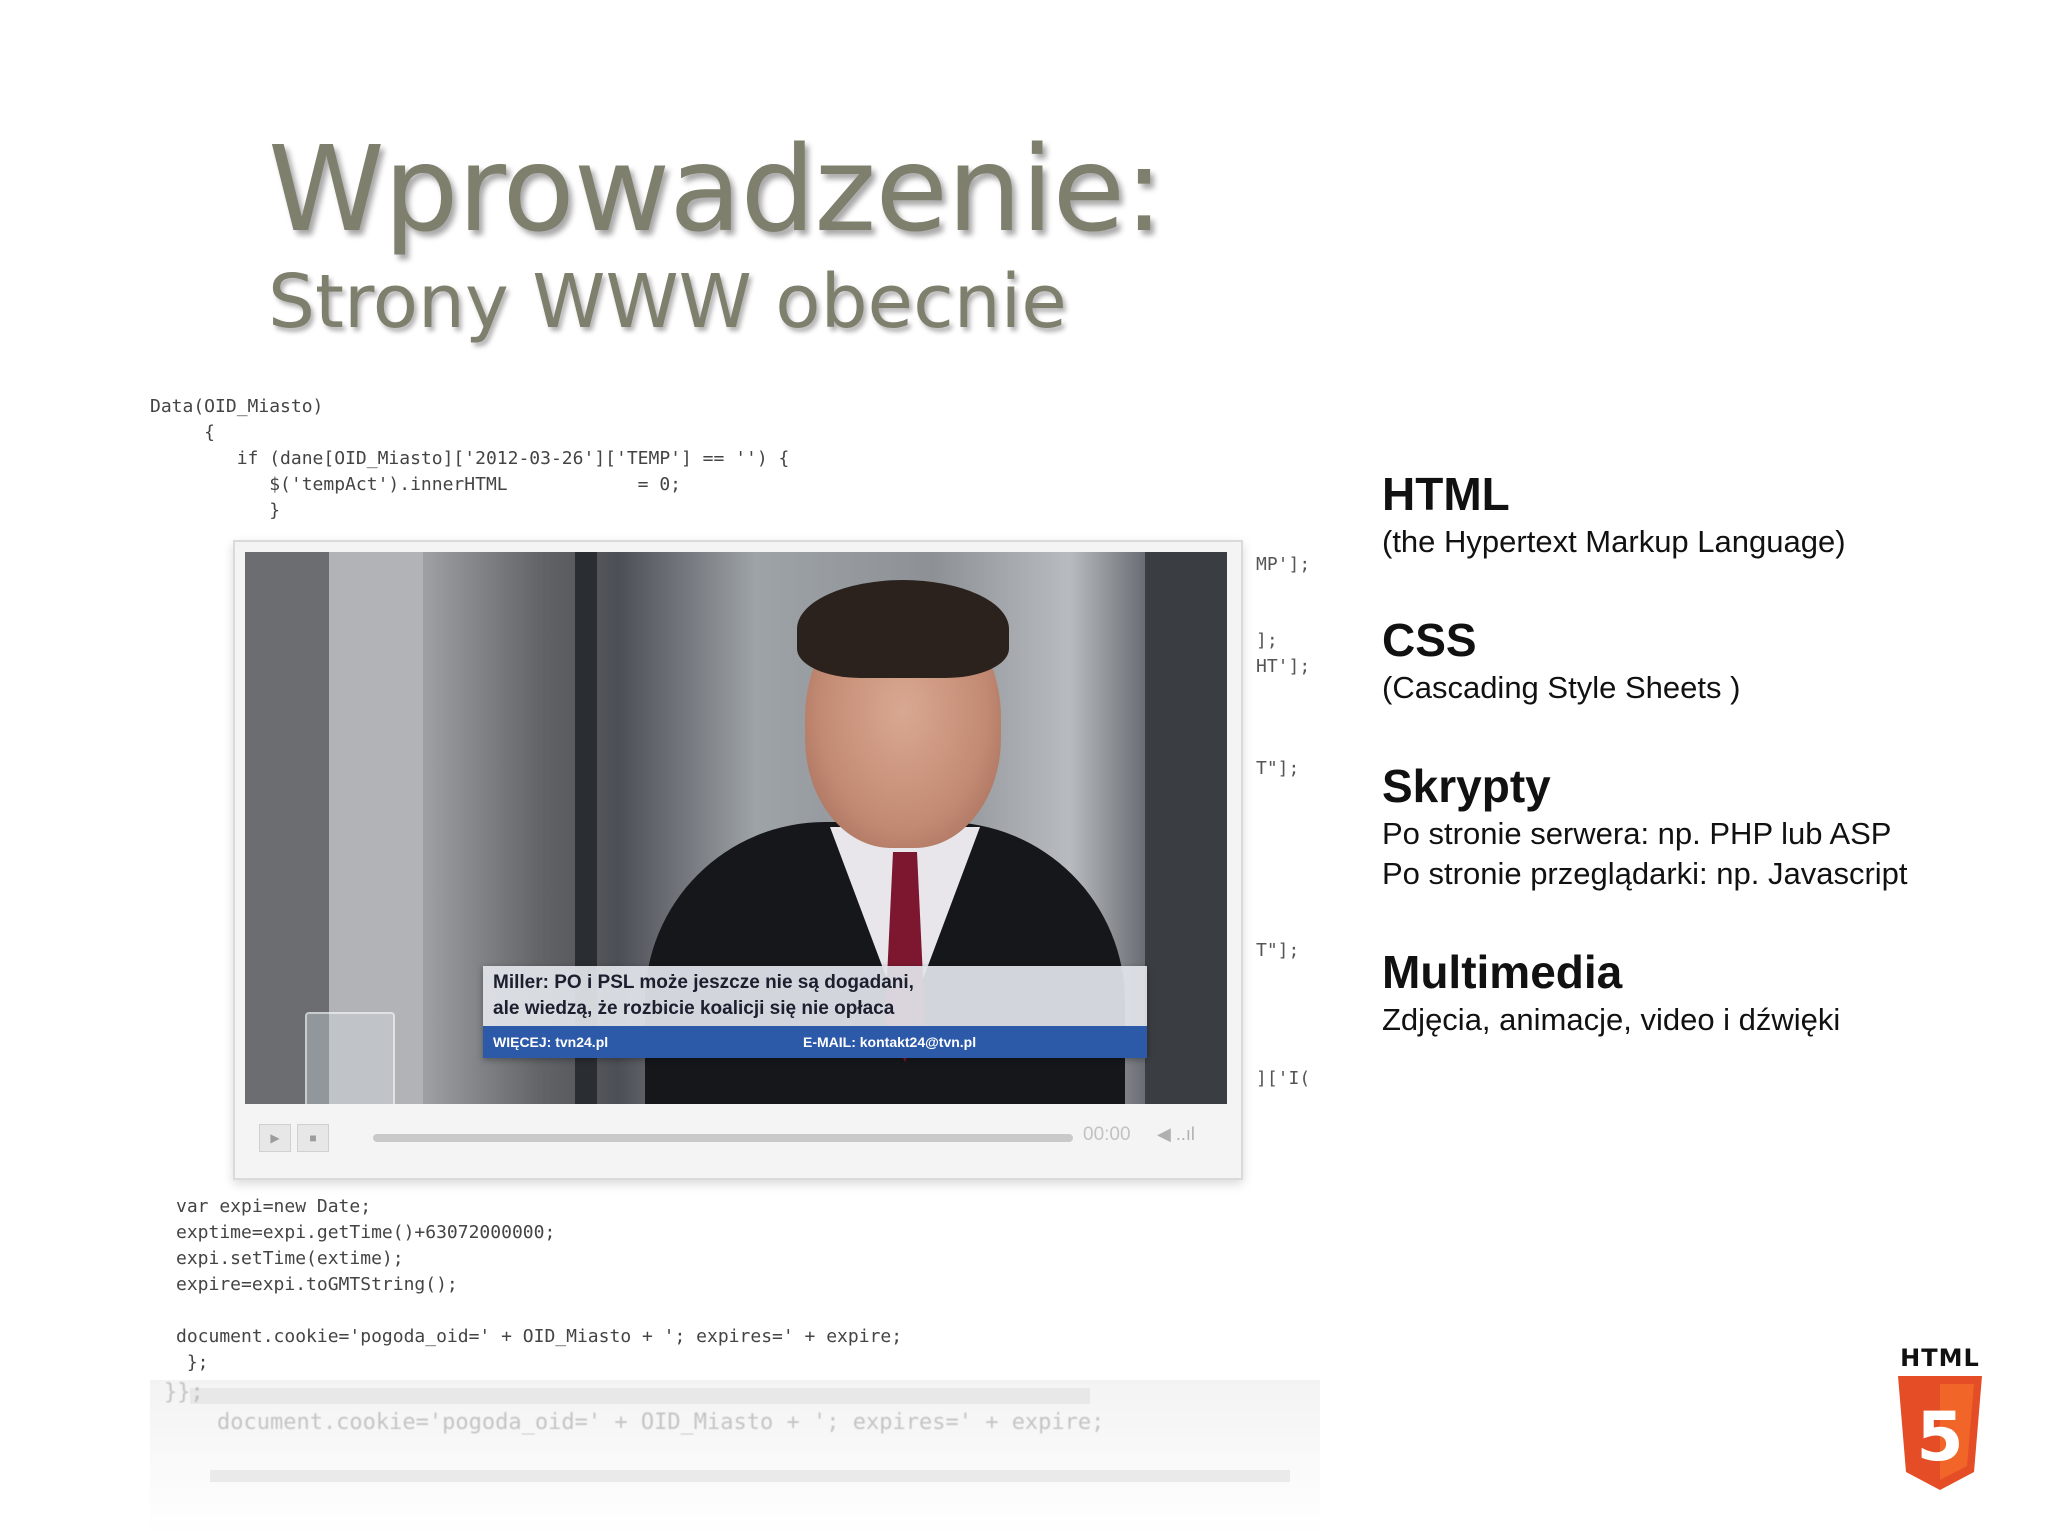  What do you see at coordinates (1611, 1019) in the screenshot?
I see `item-description: Zdjęcia, animacje, video i dźwięki` at bounding box center [1611, 1019].